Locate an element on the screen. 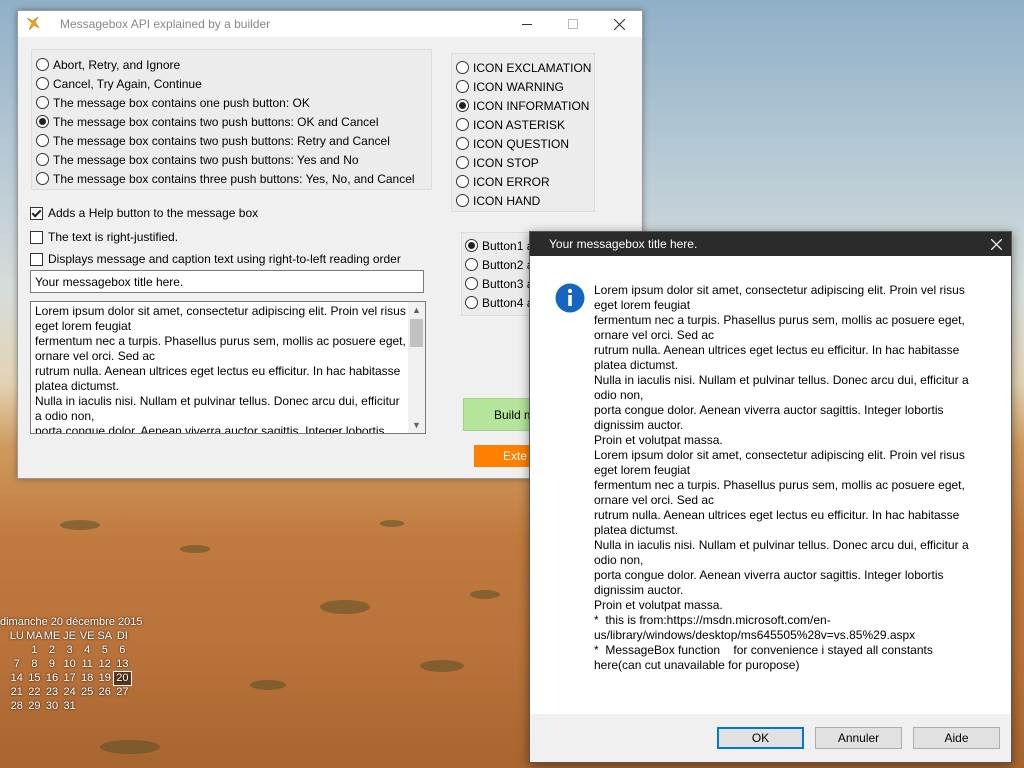 This screenshot has height=768, width=1024. ok-button-label: OK is located at coordinates (760, 738).